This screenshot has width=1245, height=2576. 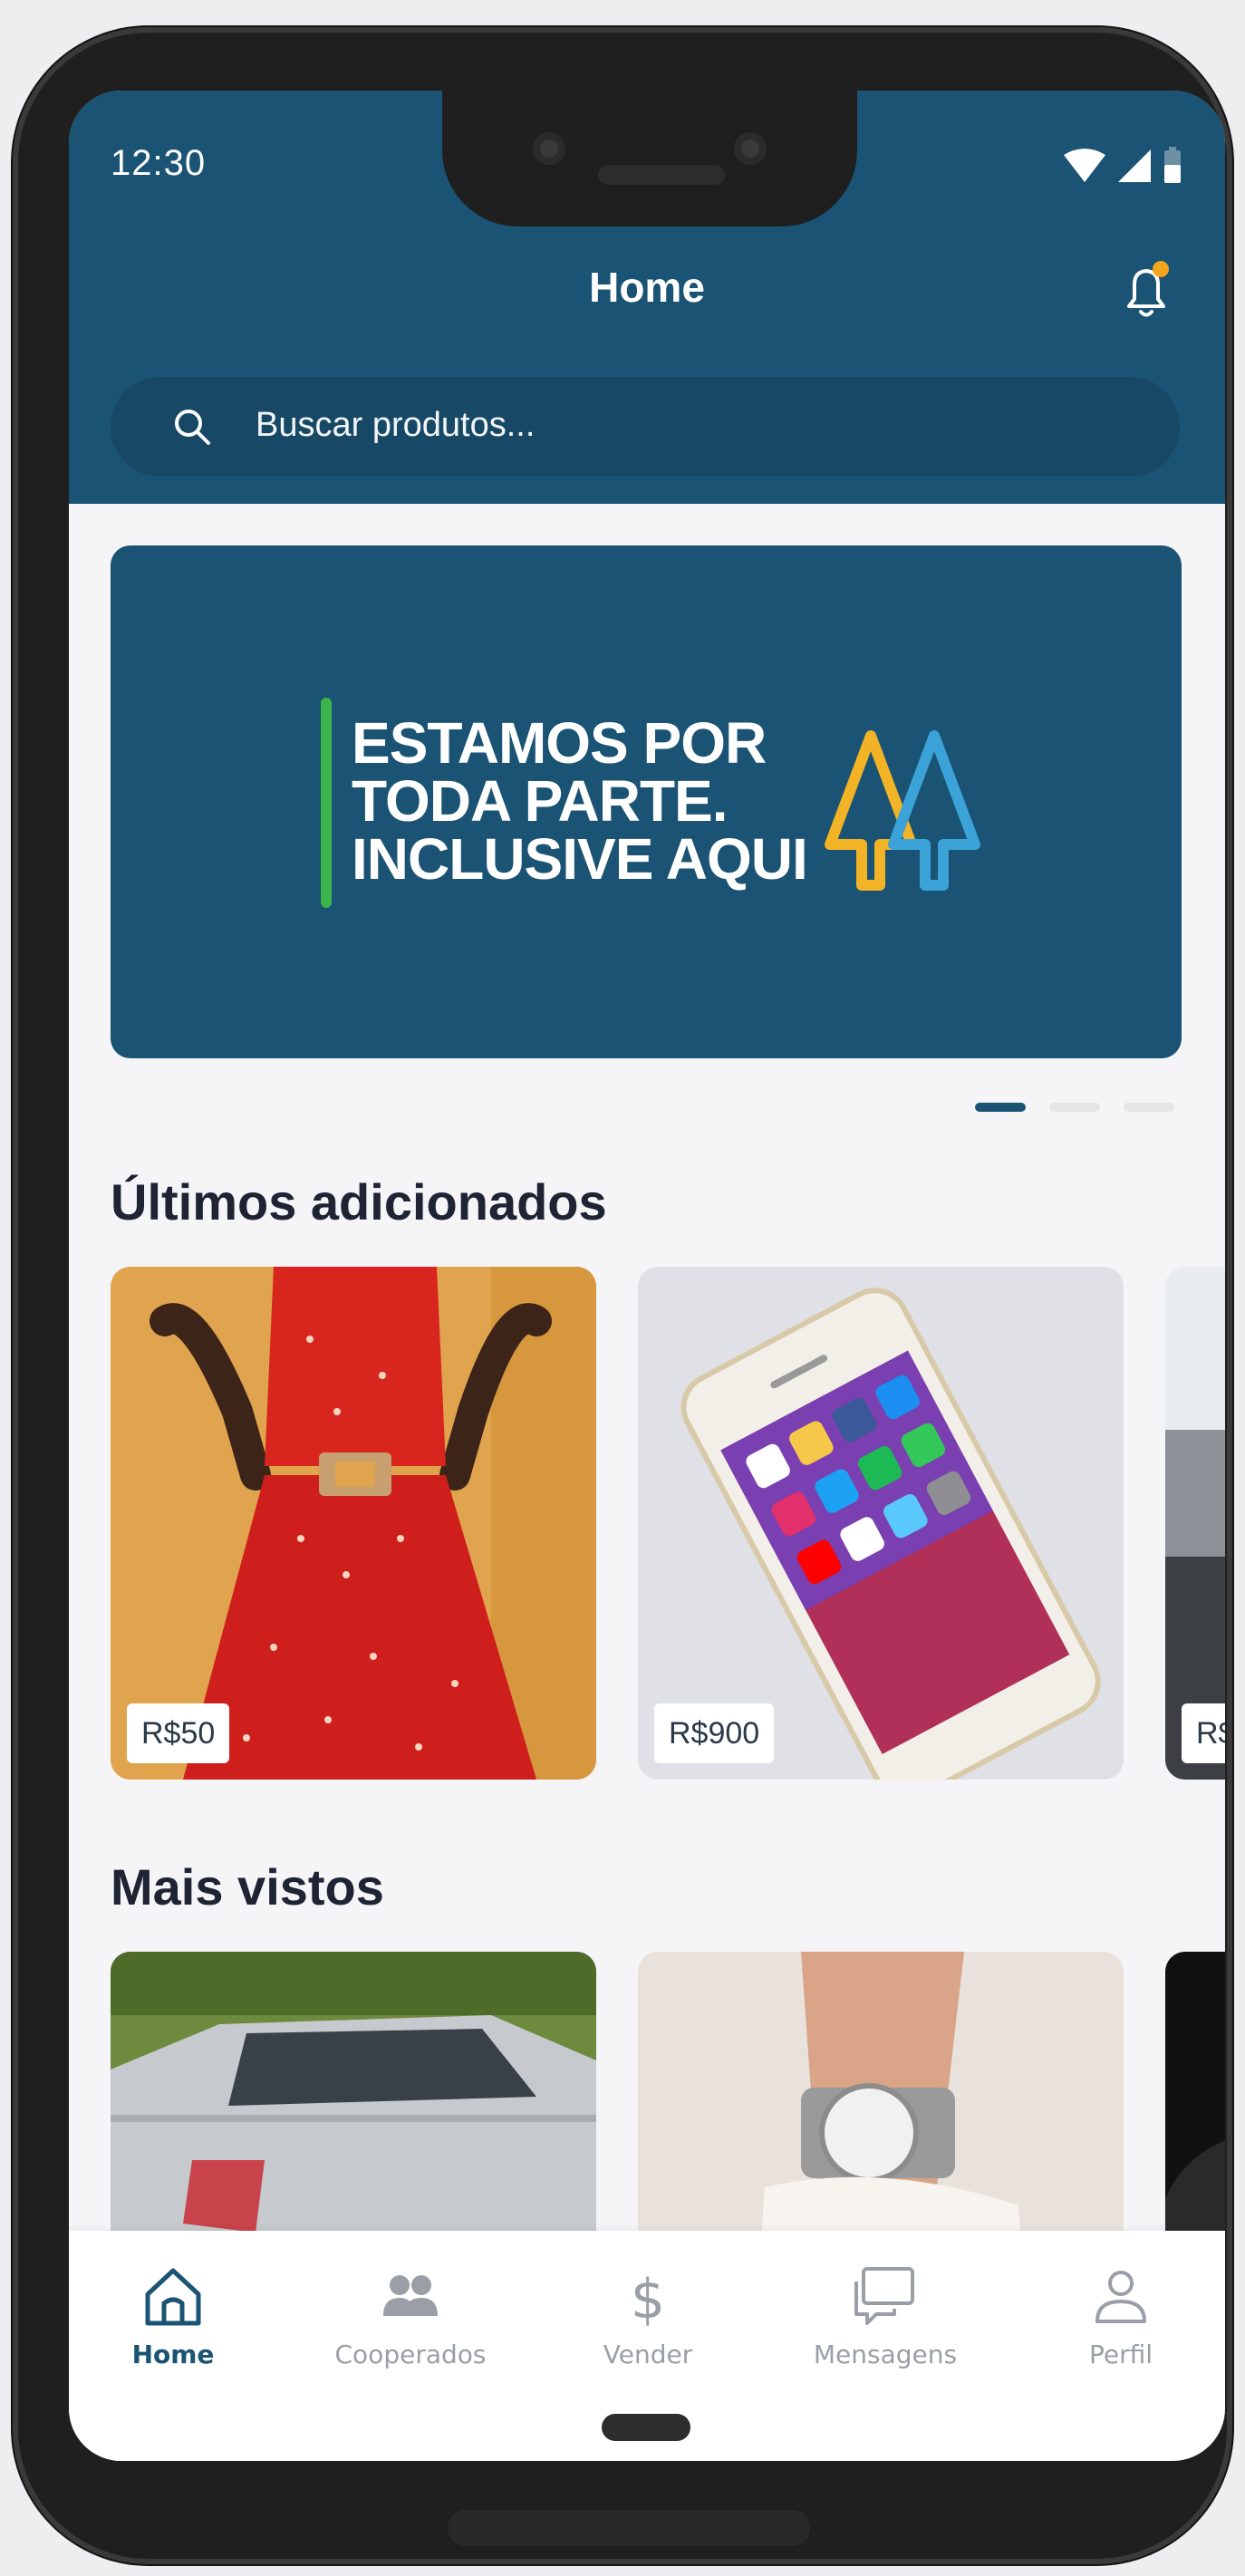 I want to click on price-tag: R$, so click(x=1203, y=1733).